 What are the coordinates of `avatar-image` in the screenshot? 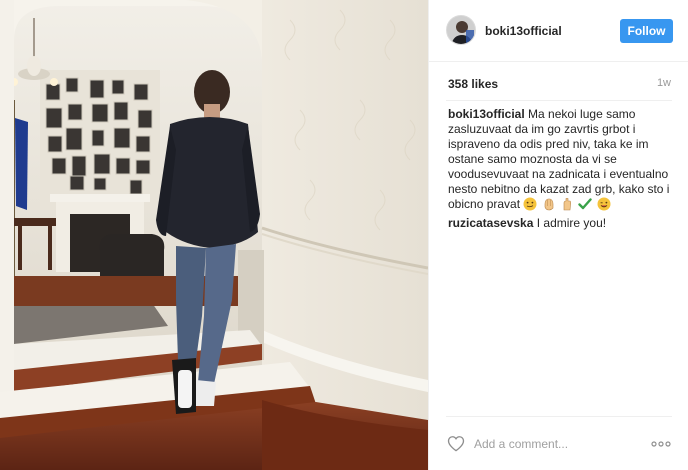 It's located at (461, 30).